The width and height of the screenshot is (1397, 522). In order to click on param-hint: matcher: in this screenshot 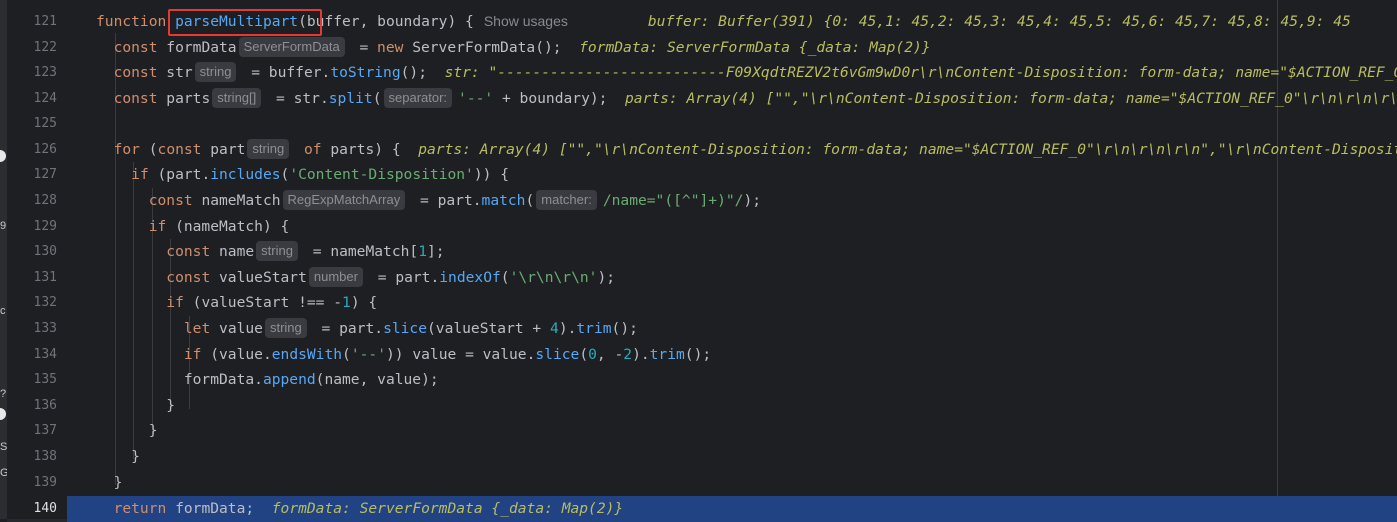, I will do `click(566, 200)`.